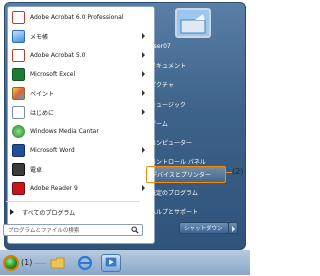 This screenshot has width=320, height=276. What do you see at coordinates (42, 94) in the screenshot?
I see `program-label: ペイント` at bounding box center [42, 94].